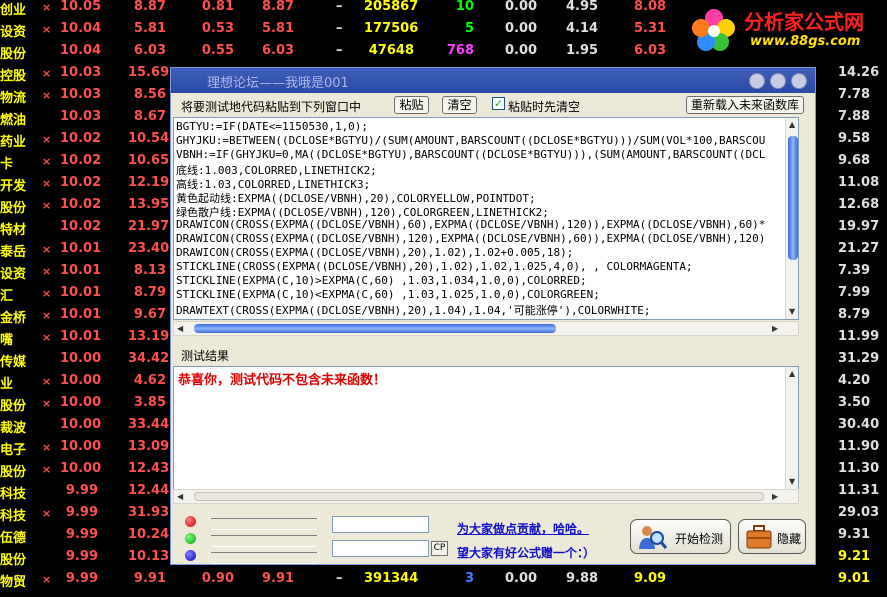 The image size is (887, 597). Describe the element at coordinates (149, 512) in the screenshot. I see `stock-cell-a: 31.93` at that location.